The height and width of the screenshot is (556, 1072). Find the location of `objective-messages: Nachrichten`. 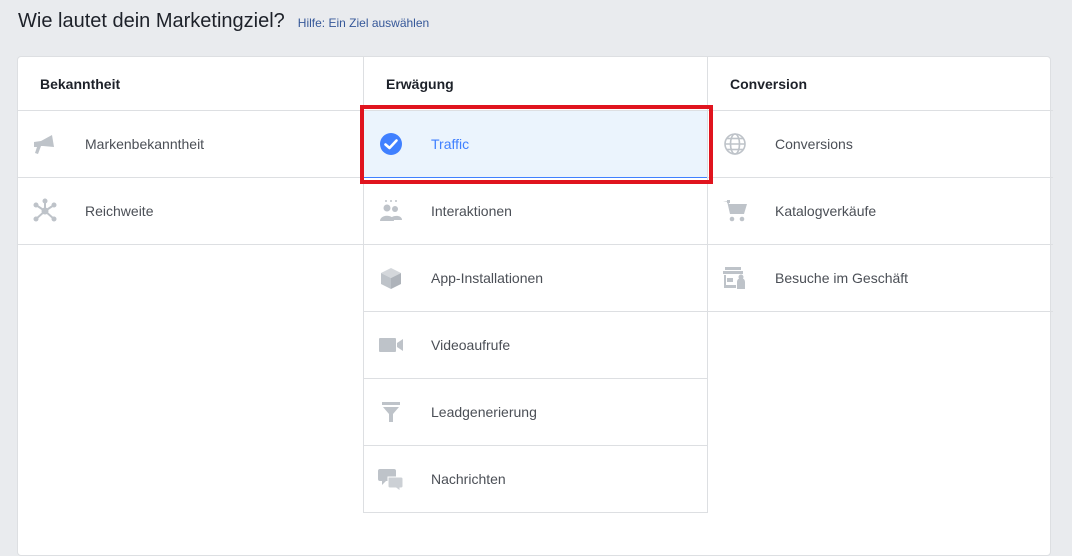

objective-messages: Nachrichten is located at coordinates (535, 479).